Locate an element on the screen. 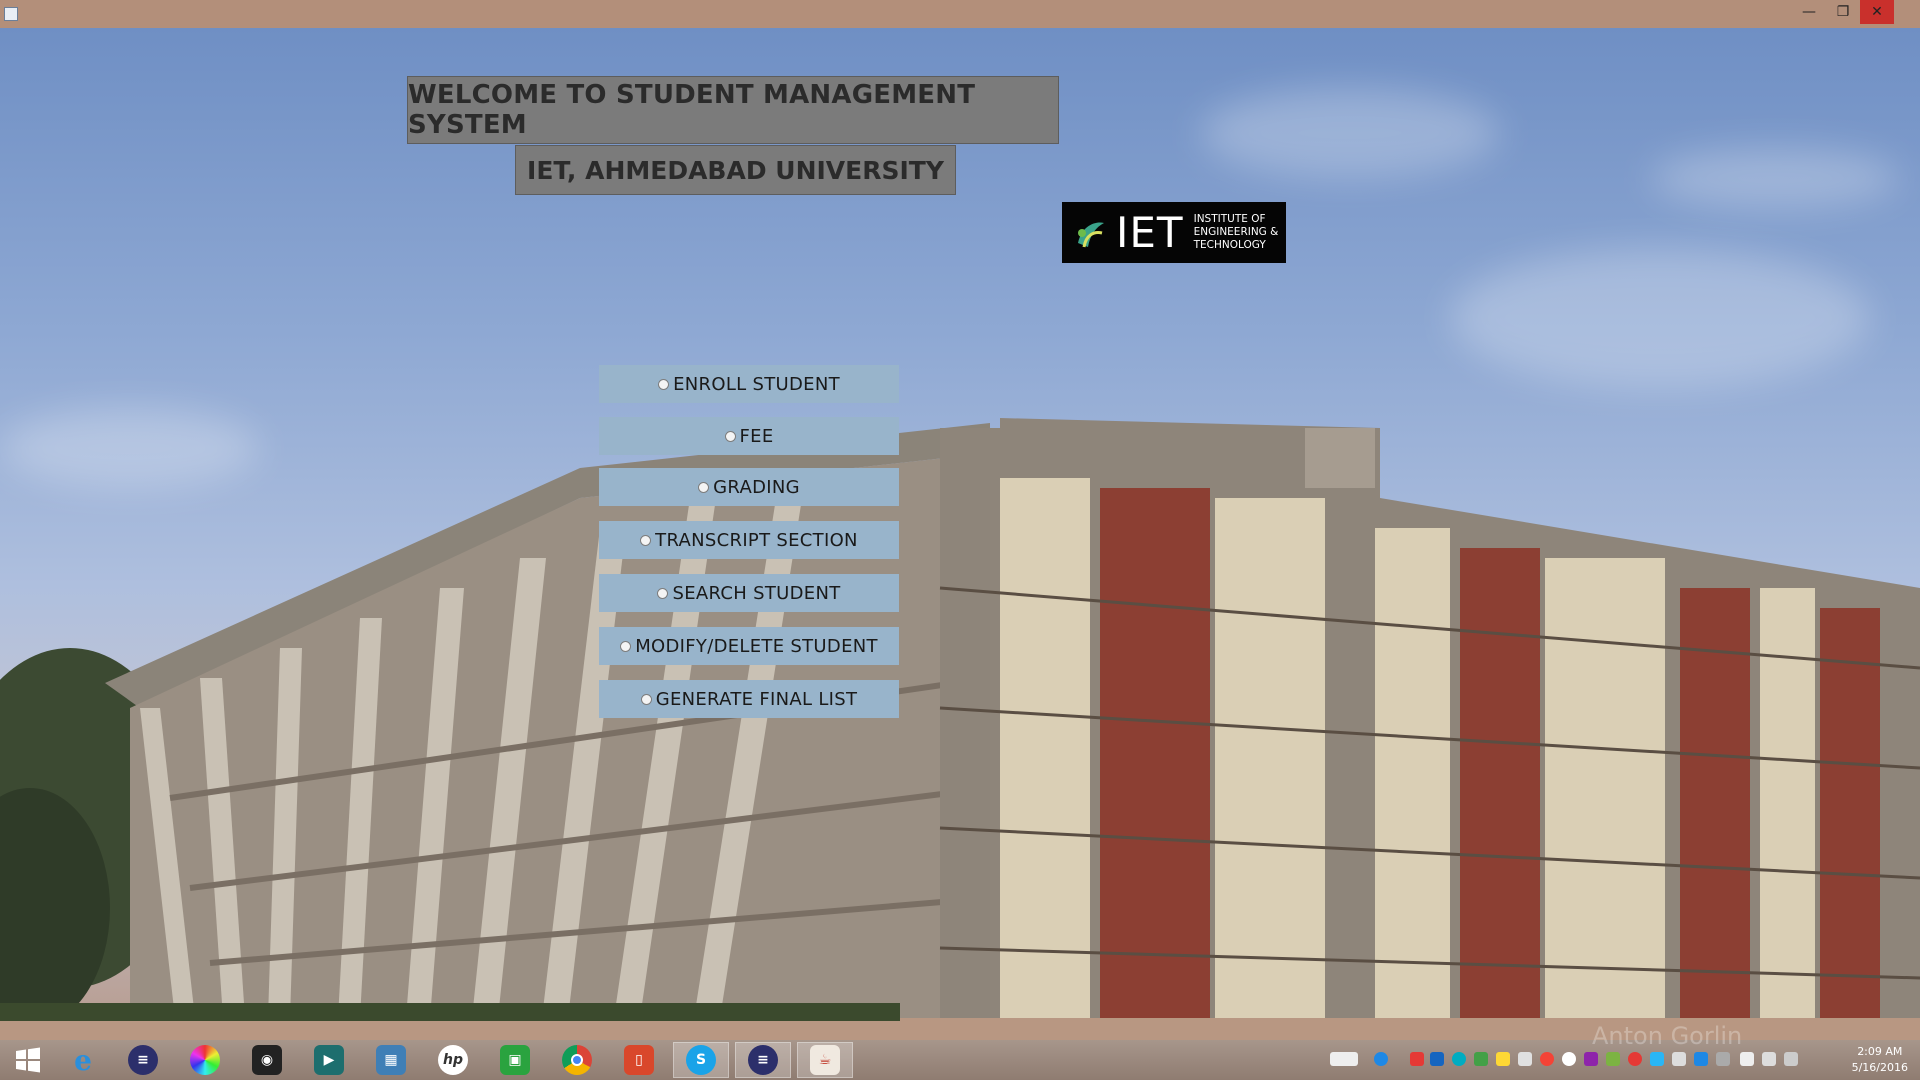 The height and width of the screenshot is (1080, 1920). chrome-icon is located at coordinates (577, 1060).